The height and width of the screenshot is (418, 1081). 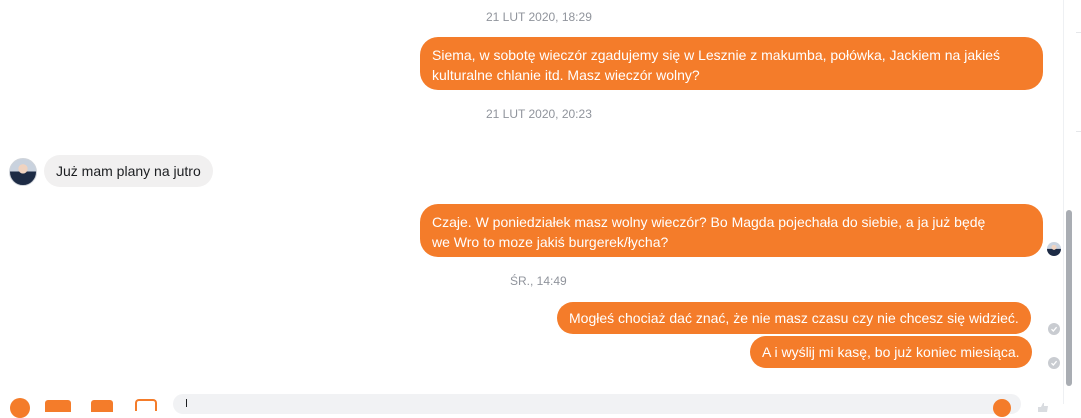 I want to click on emoji-icon, so click(x=1002, y=408).